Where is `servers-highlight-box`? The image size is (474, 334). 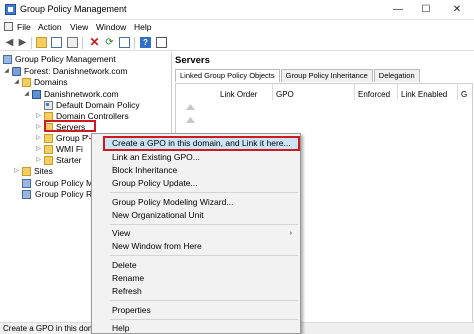 servers-highlight-box is located at coordinates (70, 126).